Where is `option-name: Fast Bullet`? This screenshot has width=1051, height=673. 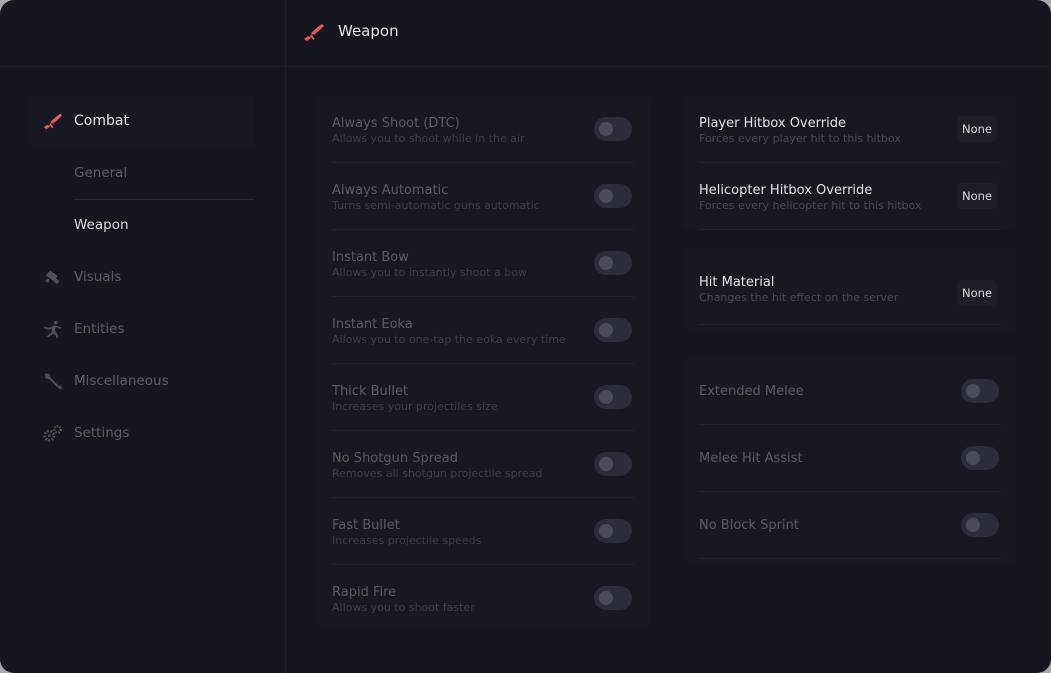 option-name: Fast Bullet is located at coordinates (366, 525).